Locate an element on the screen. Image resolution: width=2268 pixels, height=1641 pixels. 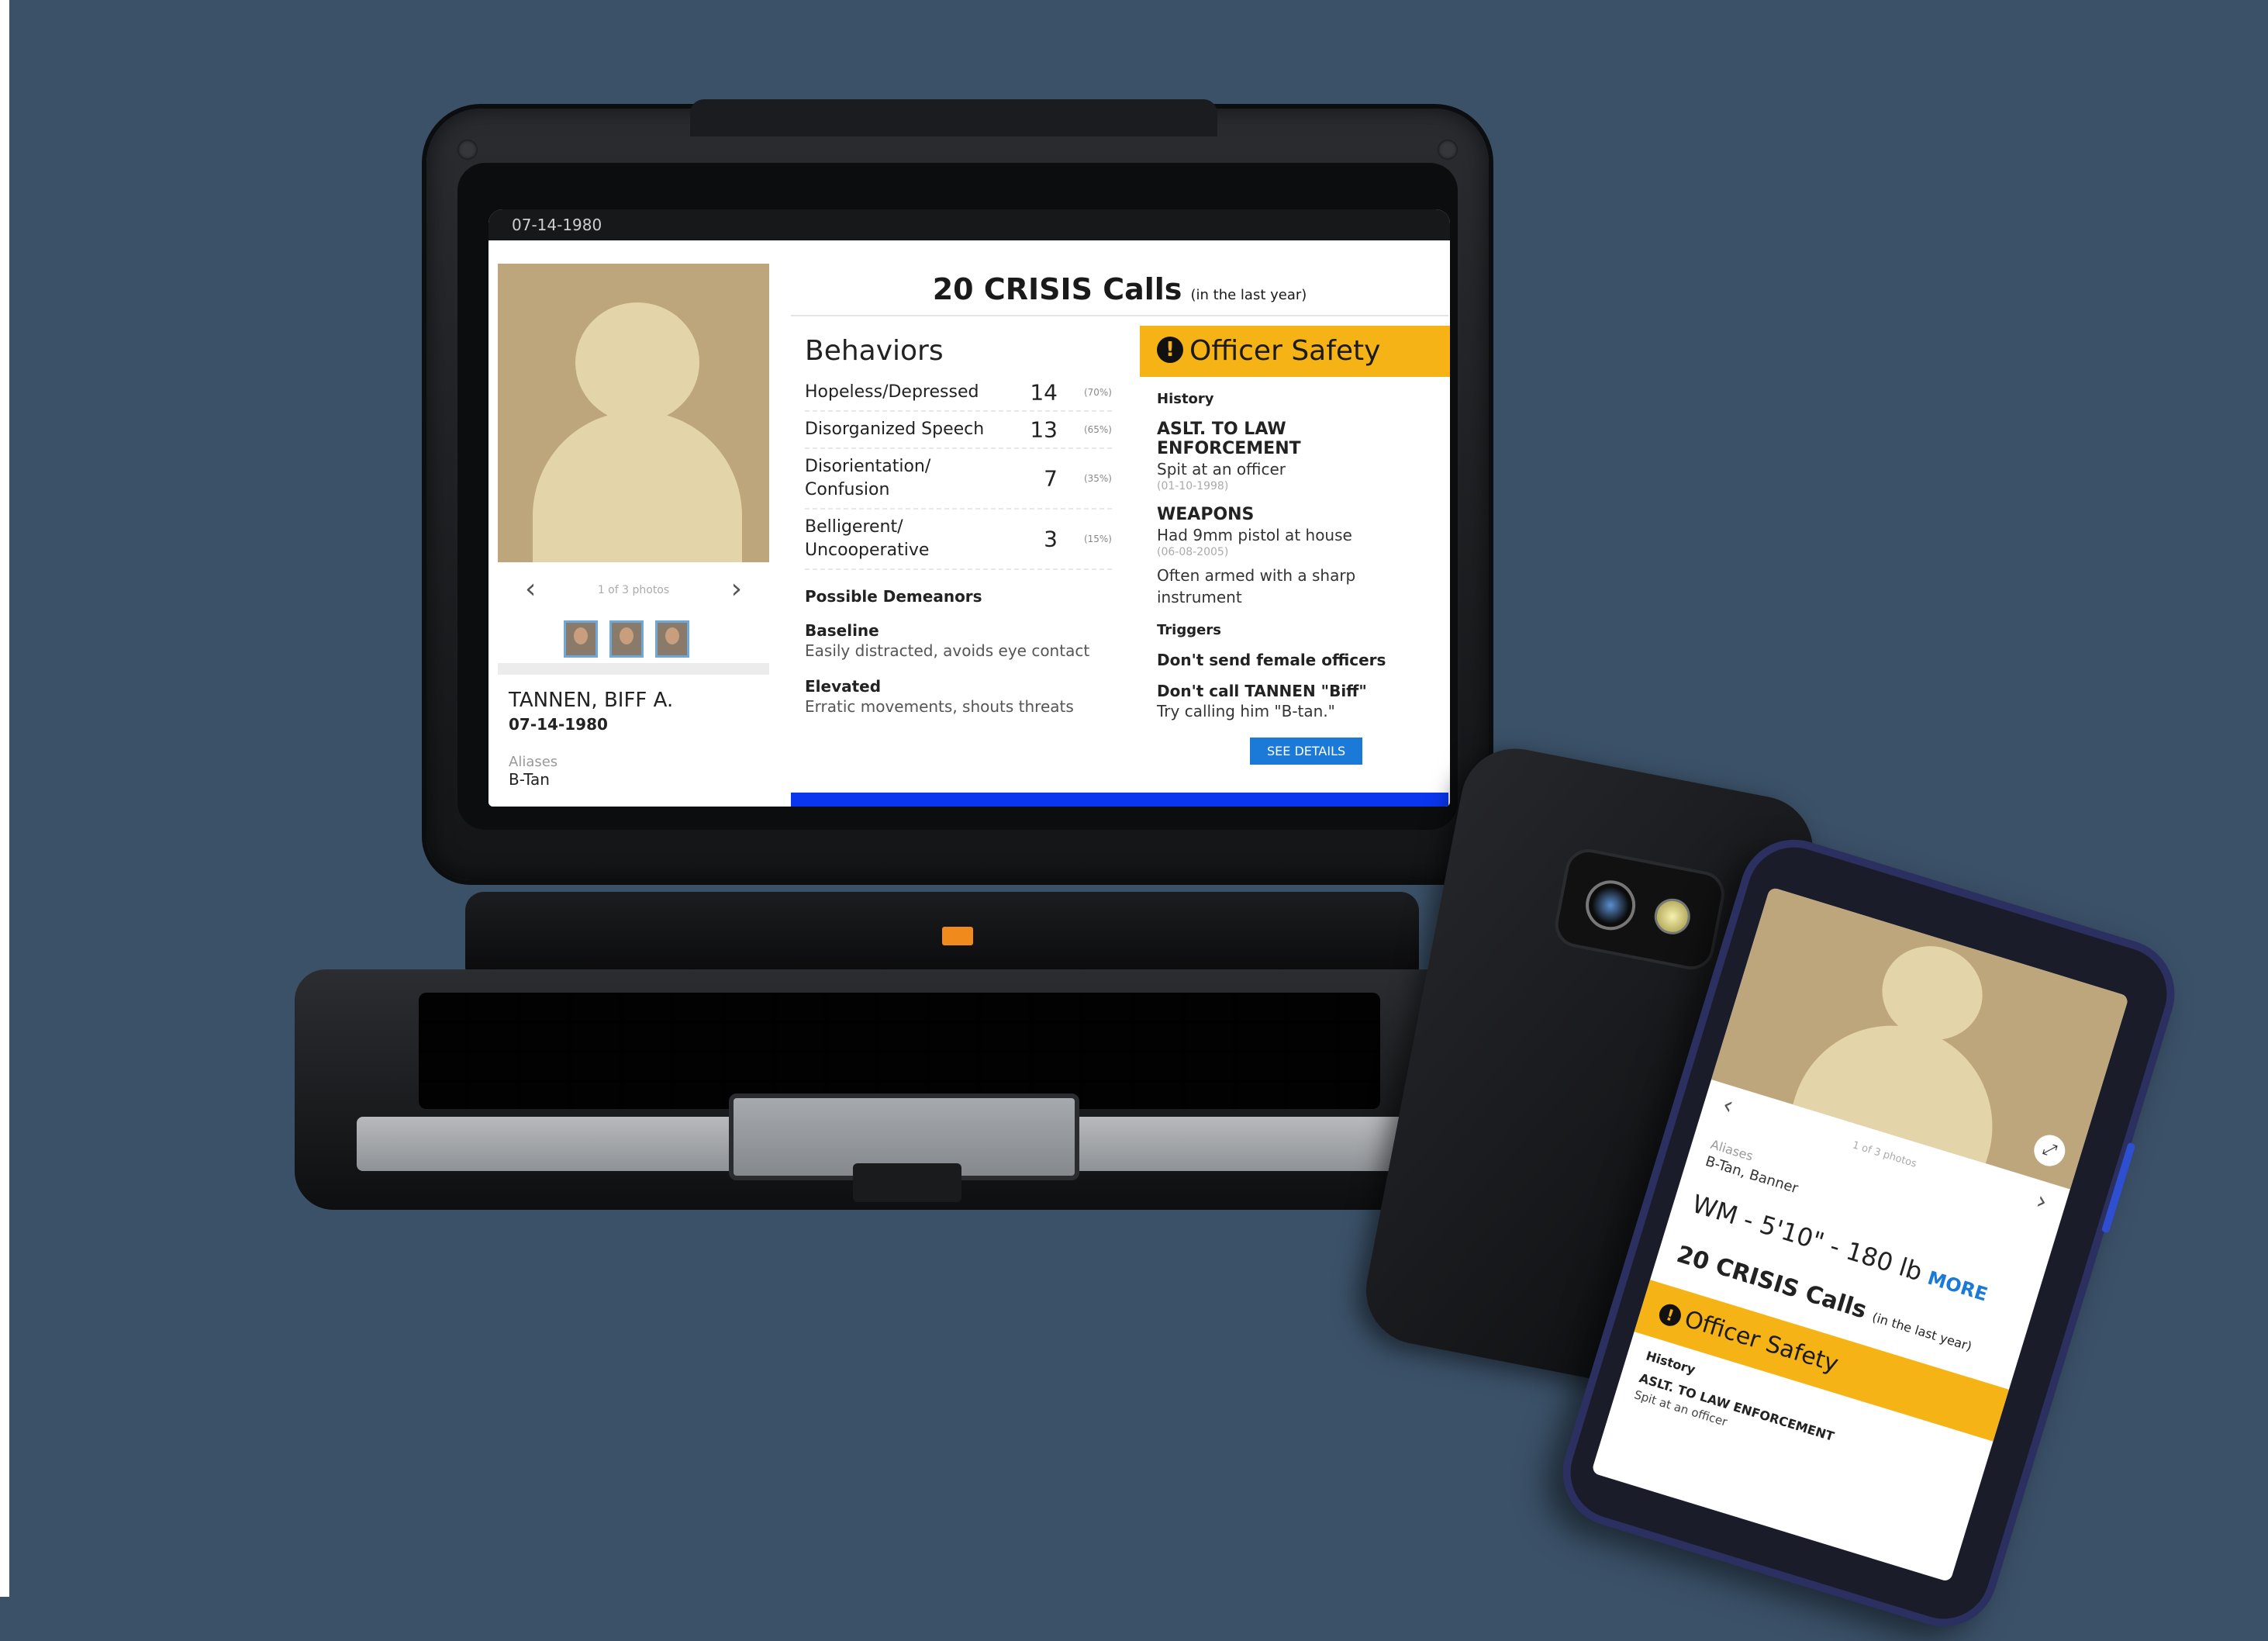
laptop-base is located at coordinates (899, 1089).